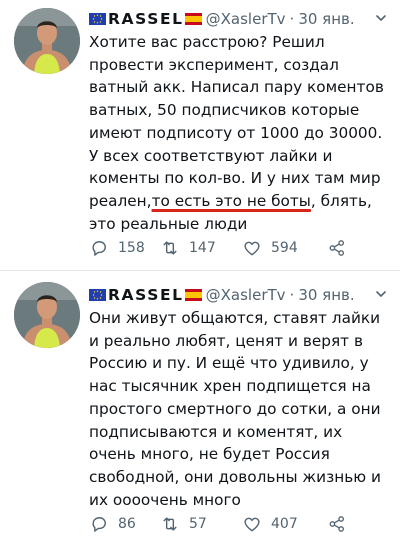  Describe the element at coordinates (127, 524) in the screenshot. I see `reply-count: 86` at that location.